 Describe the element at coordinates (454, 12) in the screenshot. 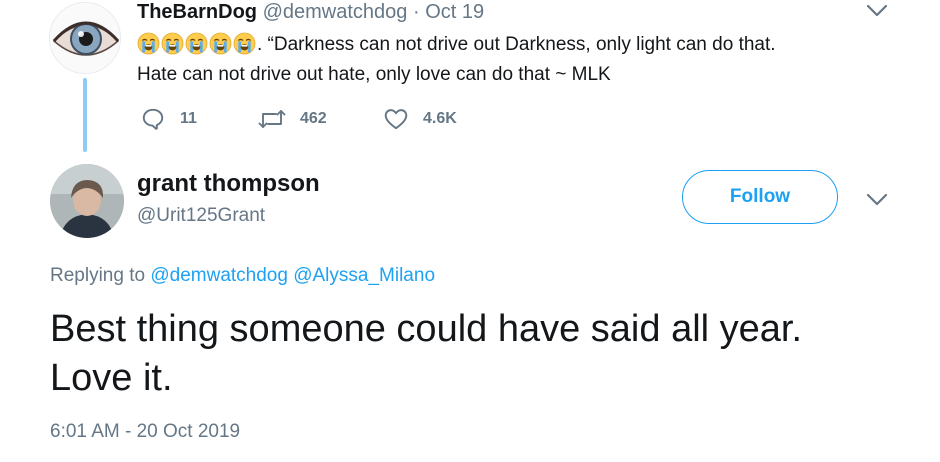

I see `parent-date: Oct 19` at that location.